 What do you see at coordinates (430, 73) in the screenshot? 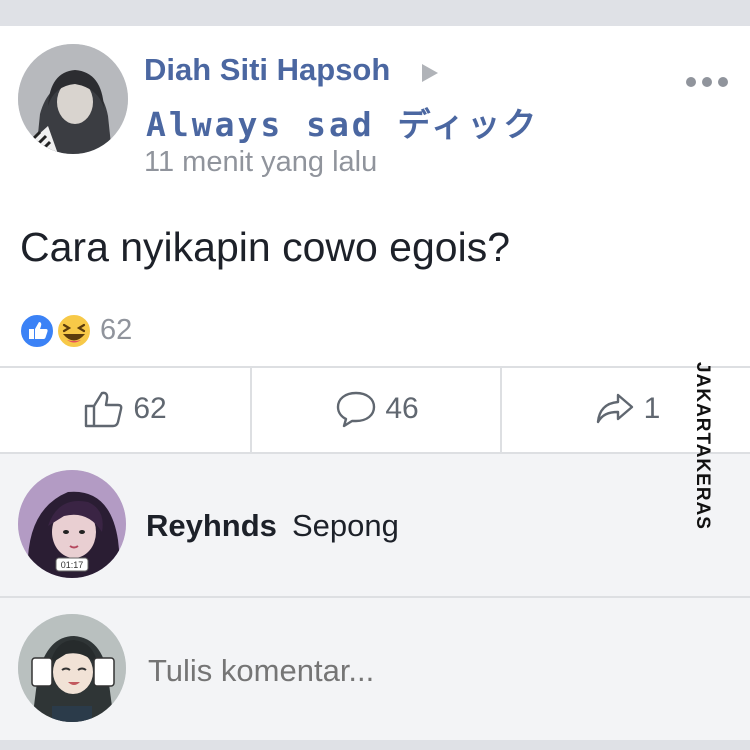
I see `play-icon` at bounding box center [430, 73].